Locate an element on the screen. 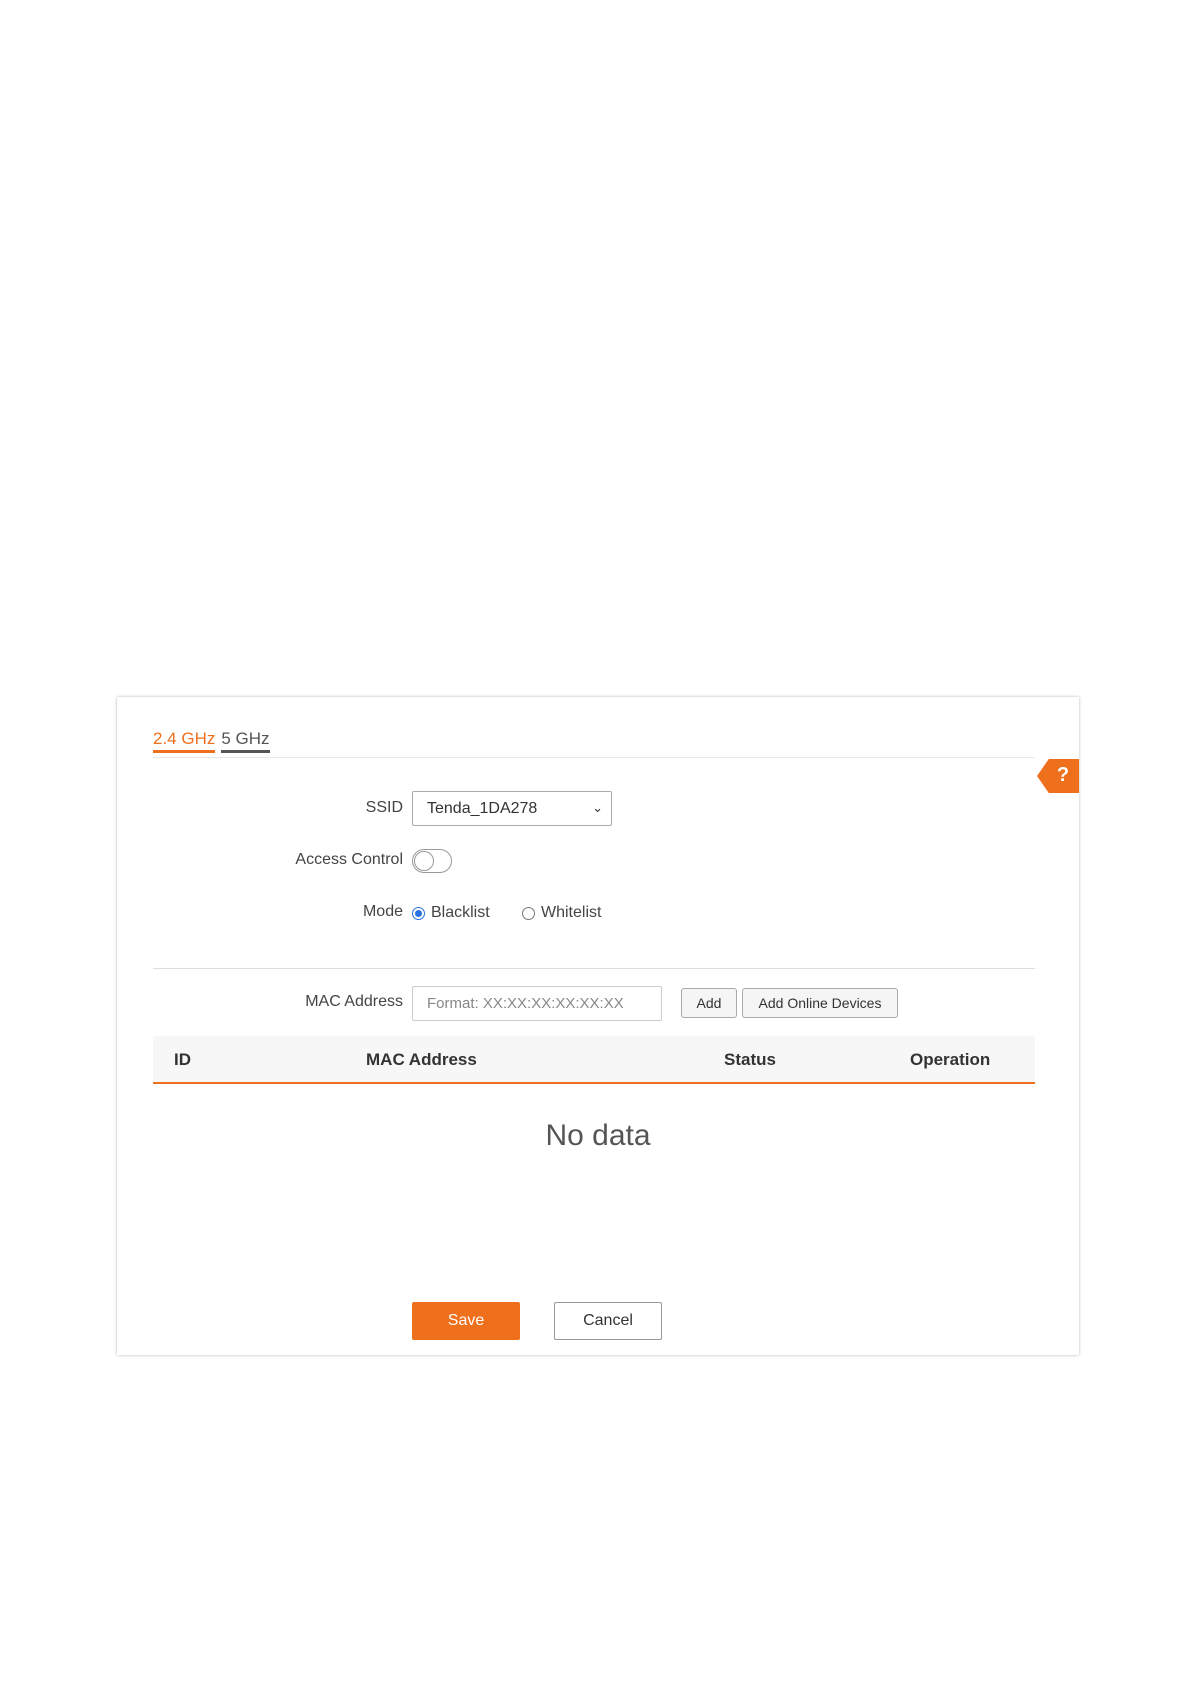 This screenshot has height=1684, width=1191. toggle-knob is located at coordinates (424, 861).